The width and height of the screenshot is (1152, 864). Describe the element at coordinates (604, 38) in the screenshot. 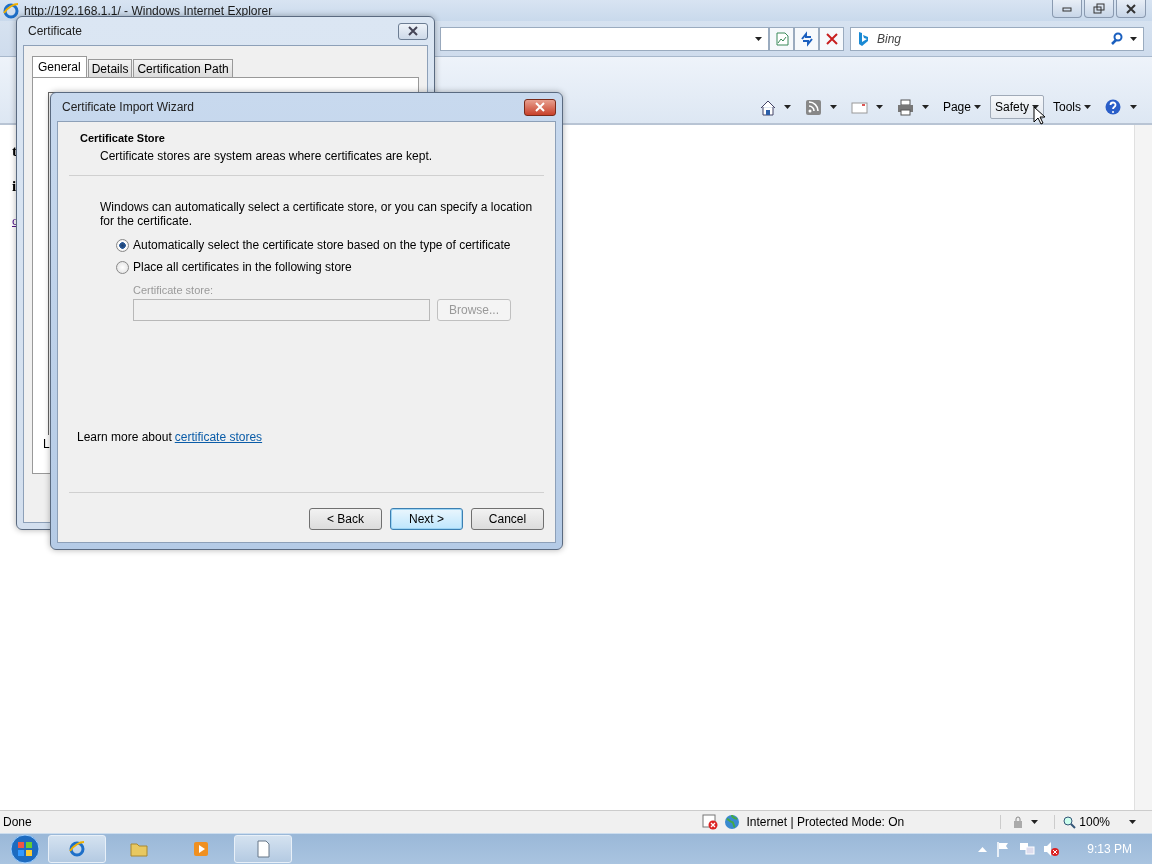

I see `address-field` at that location.